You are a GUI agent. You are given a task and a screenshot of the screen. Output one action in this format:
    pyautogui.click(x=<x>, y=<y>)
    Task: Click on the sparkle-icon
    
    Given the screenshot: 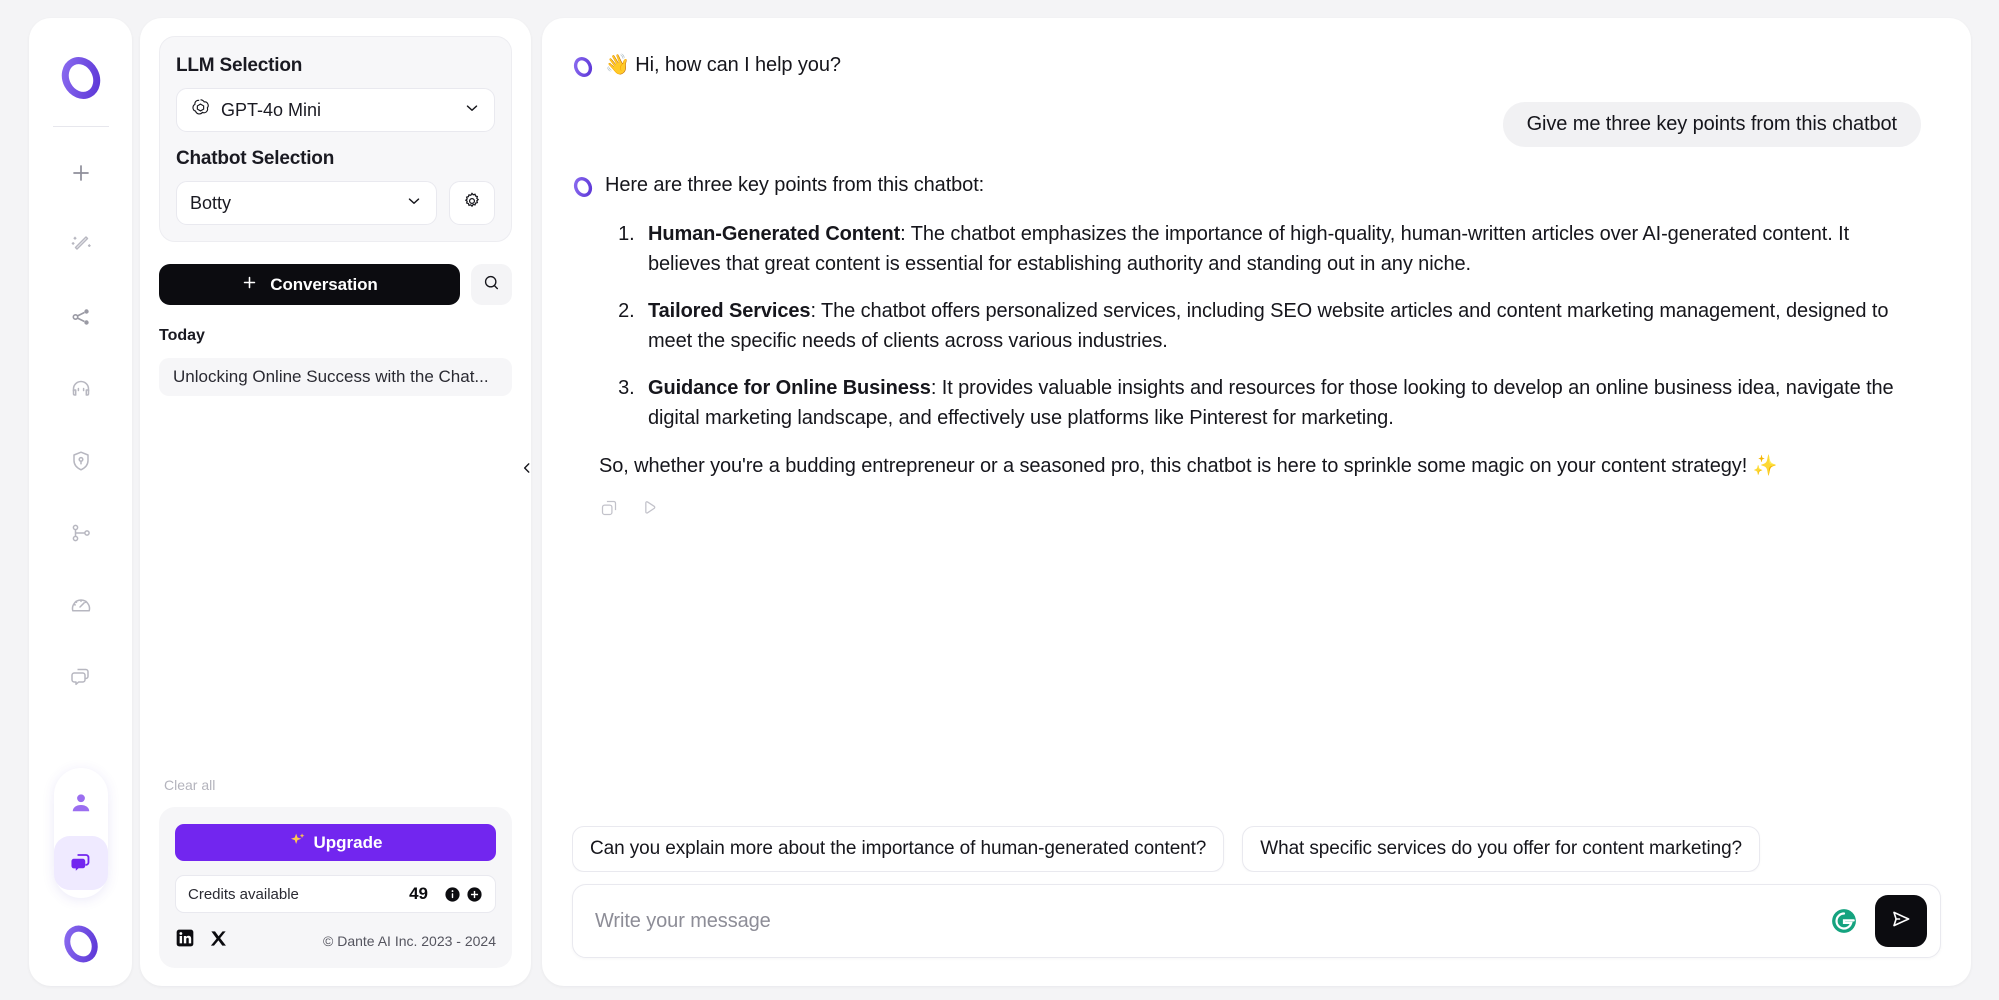 What is the action you would take?
    pyautogui.click(x=298, y=842)
    